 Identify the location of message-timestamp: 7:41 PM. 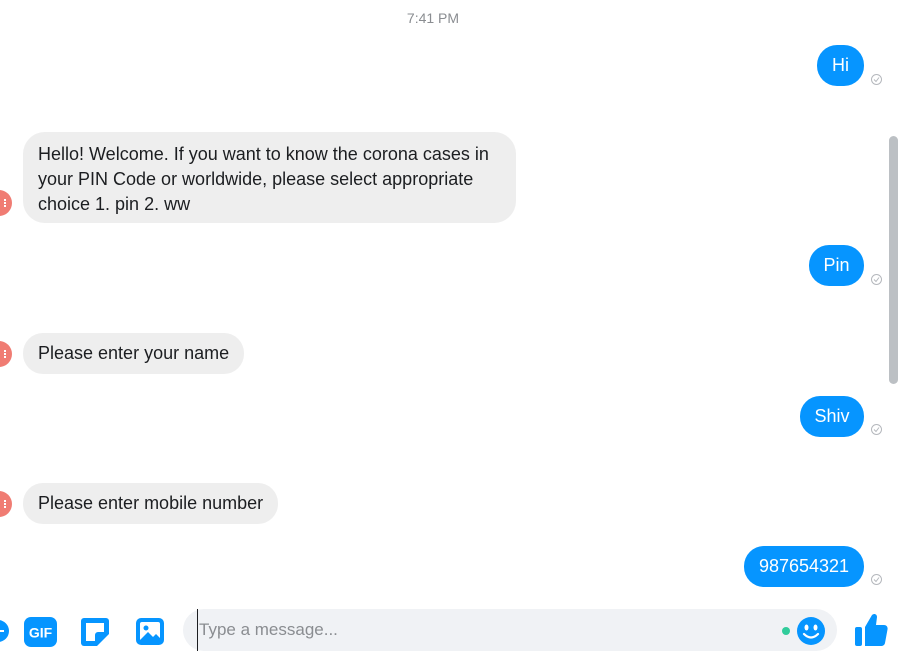
(433, 18).